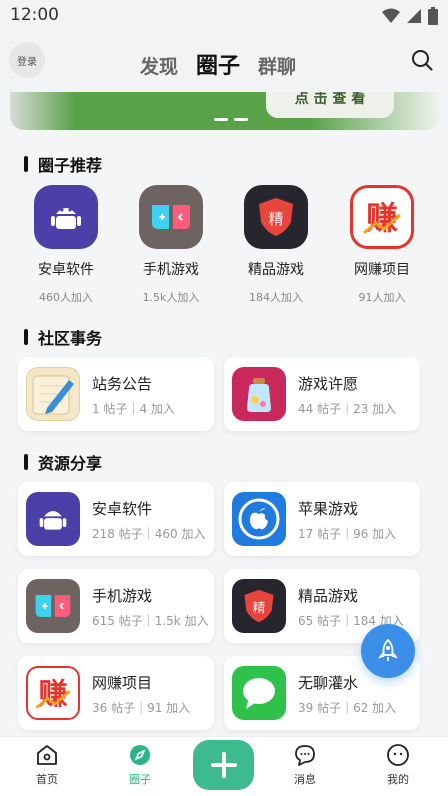 The height and width of the screenshot is (796, 448). What do you see at coordinates (140, 755) in the screenshot?
I see `compass-icon` at bounding box center [140, 755].